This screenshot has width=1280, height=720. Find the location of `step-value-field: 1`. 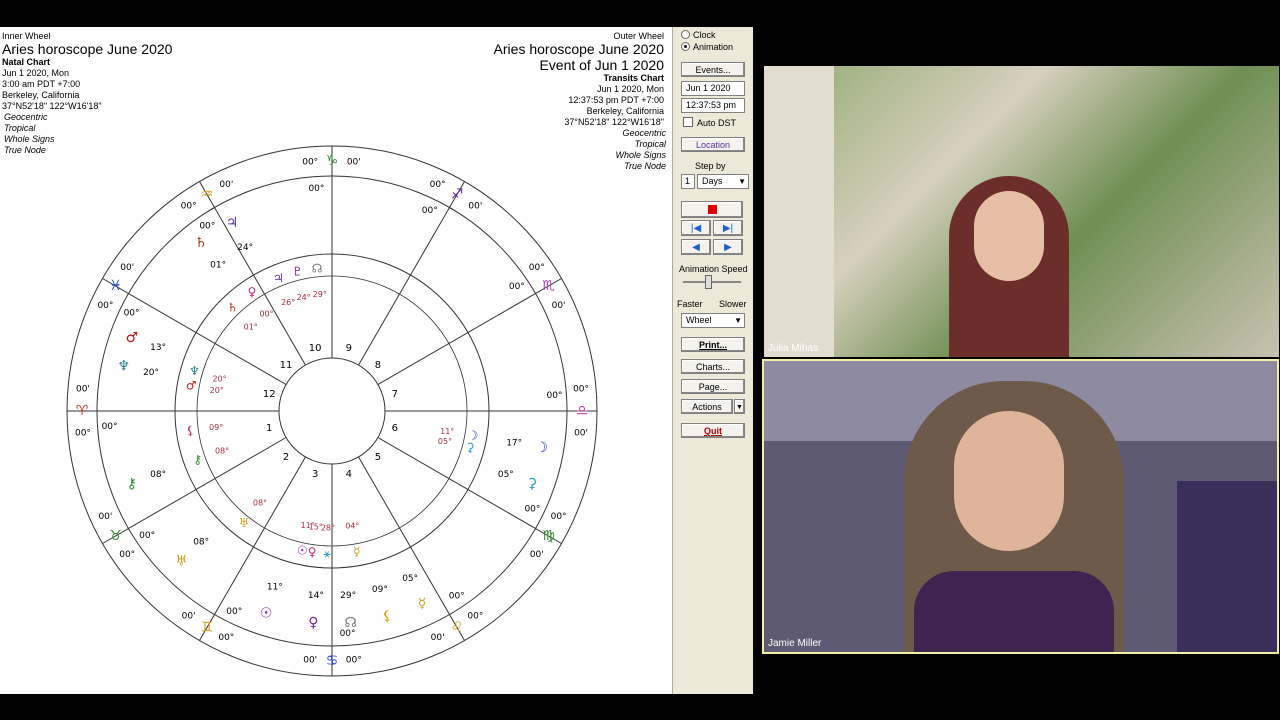

step-value-field: 1 is located at coordinates (688, 181).